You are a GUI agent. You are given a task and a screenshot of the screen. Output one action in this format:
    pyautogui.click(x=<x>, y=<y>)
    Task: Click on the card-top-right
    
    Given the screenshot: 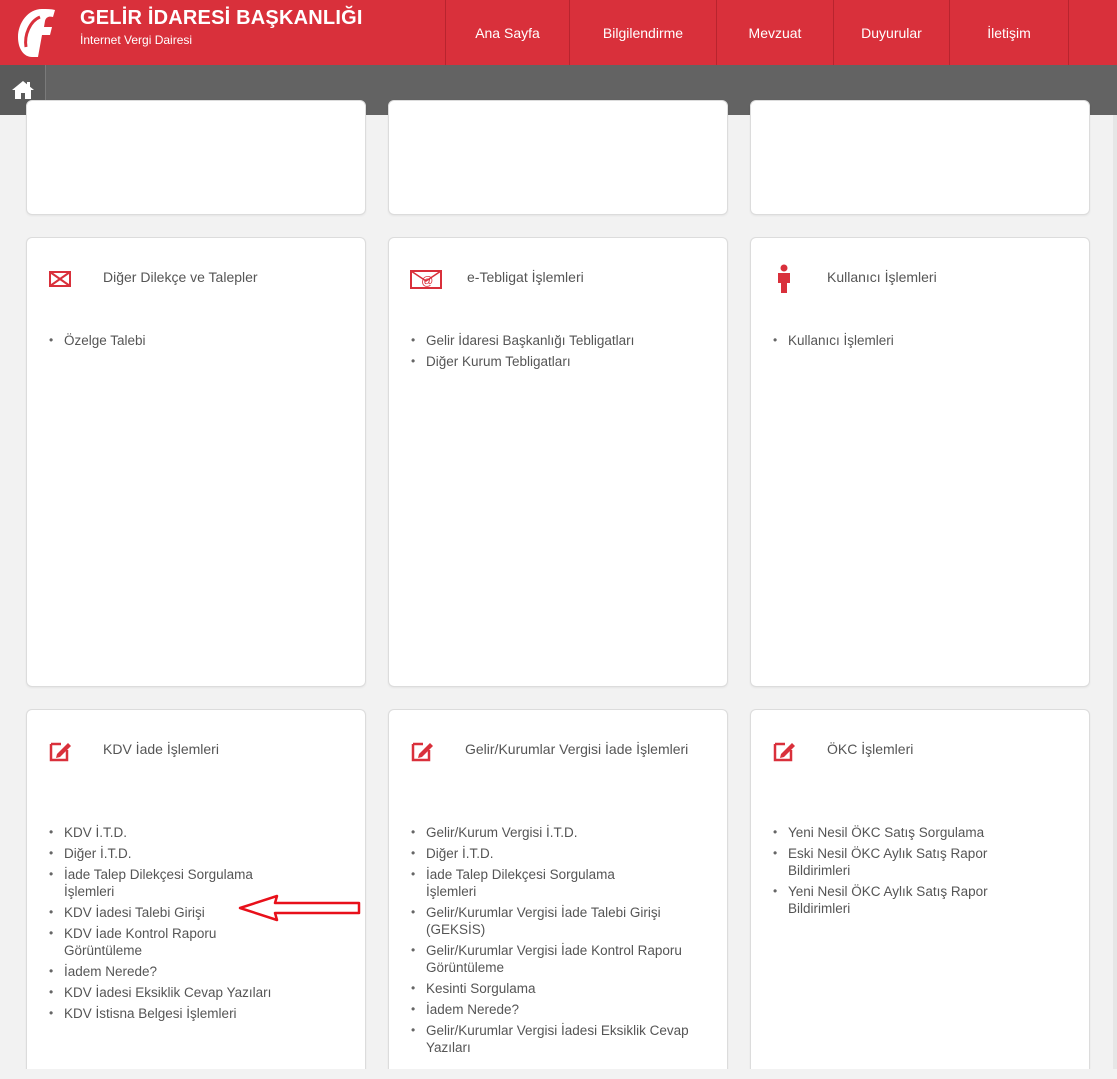 What is the action you would take?
    pyautogui.click(x=920, y=157)
    